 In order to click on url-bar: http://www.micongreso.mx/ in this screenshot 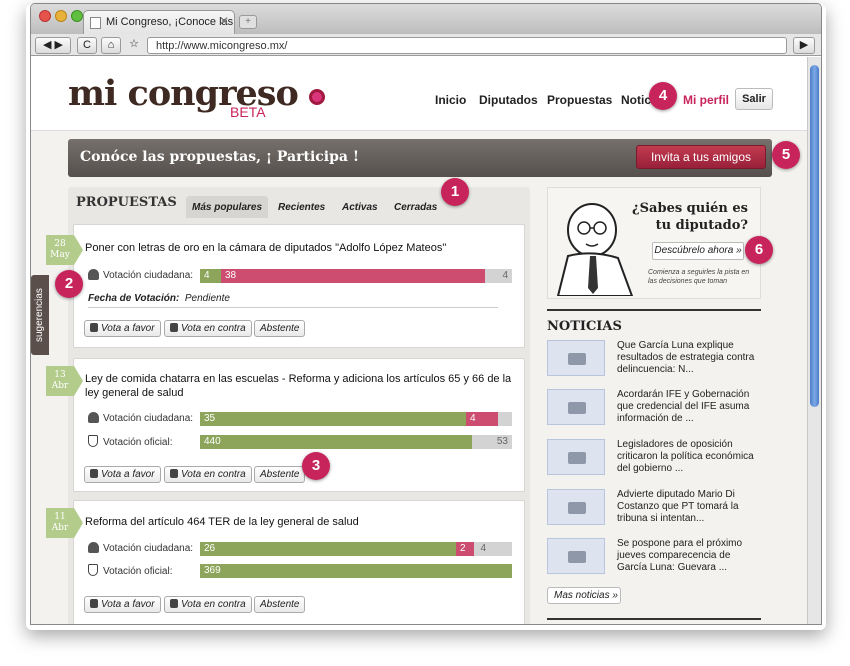, I will do `click(467, 45)`.